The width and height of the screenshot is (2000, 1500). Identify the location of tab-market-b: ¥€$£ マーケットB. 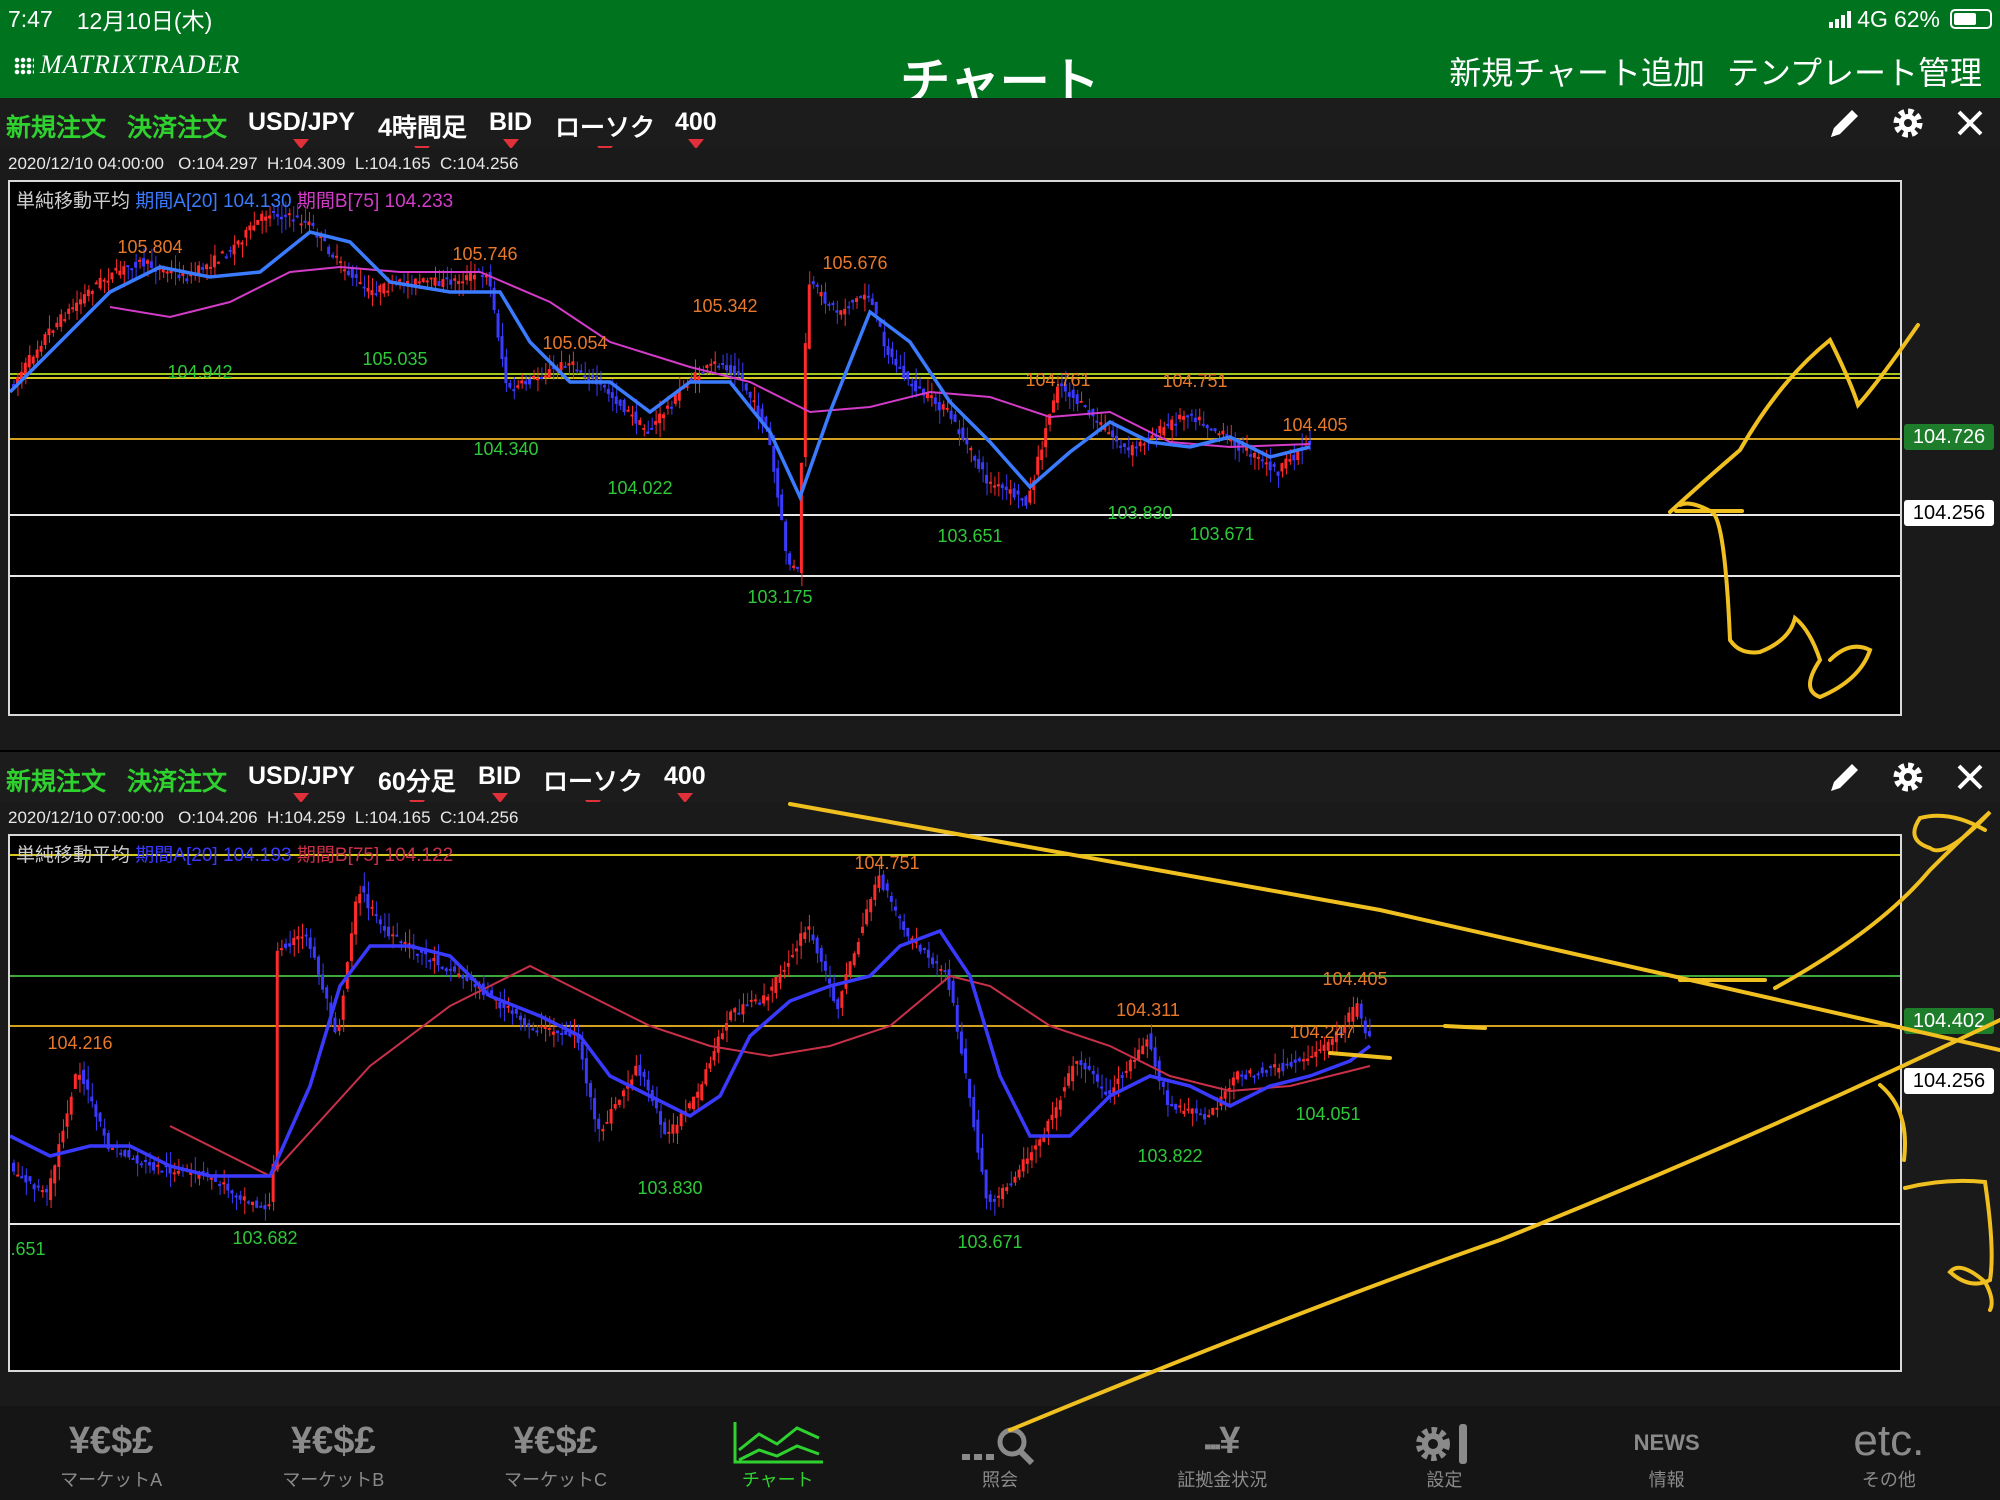
(333, 1453).